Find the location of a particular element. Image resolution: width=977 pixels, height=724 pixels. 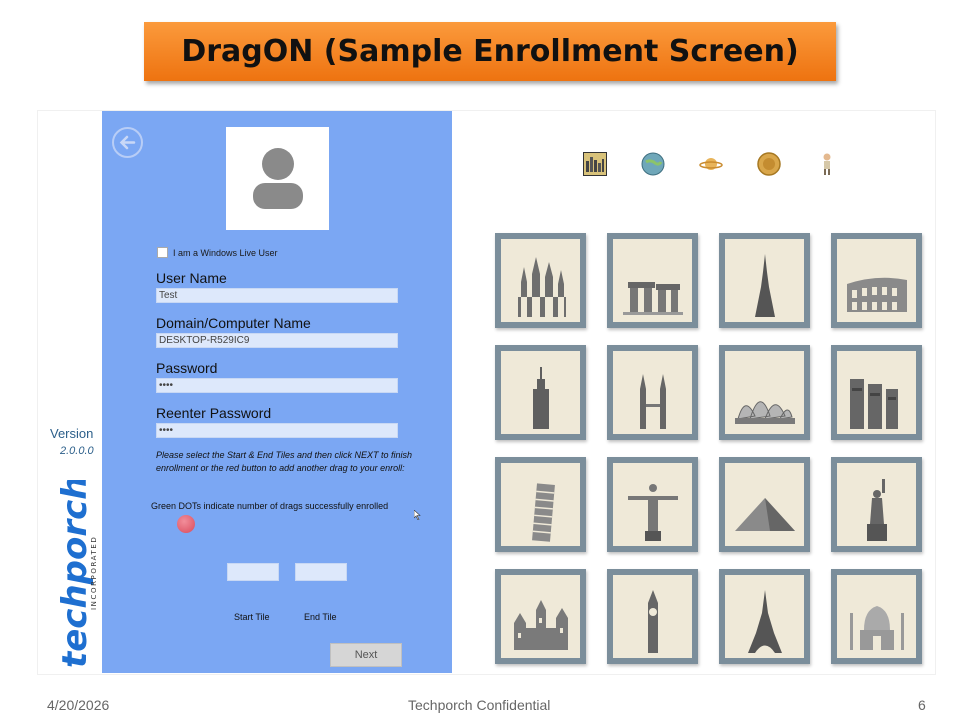

tile-burj-khalifa is located at coordinates (764, 280).